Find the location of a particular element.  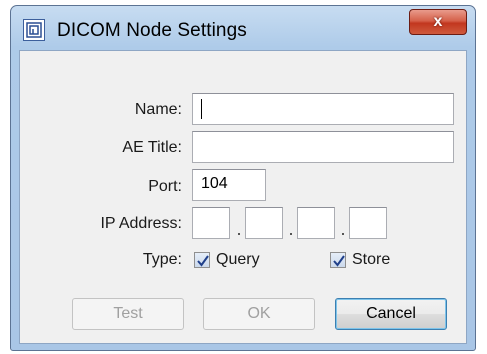

ip-octet-4-input is located at coordinates (368, 223).